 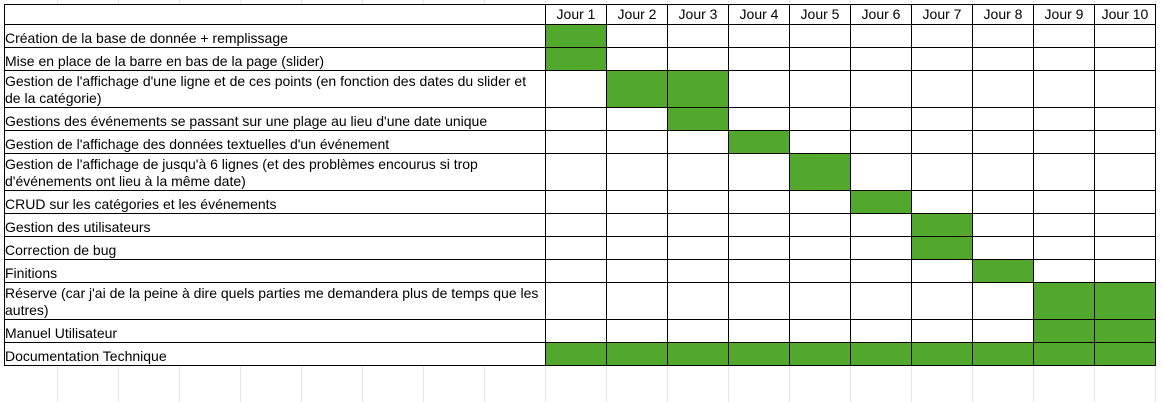 What do you see at coordinates (275, 225) in the screenshot?
I see `task-label-cell: Gestion des utilisateurs` at bounding box center [275, 225].